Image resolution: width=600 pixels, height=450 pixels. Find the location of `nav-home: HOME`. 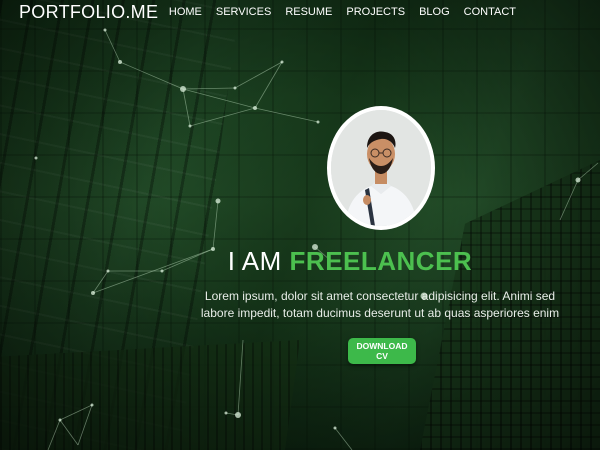

nav-home: HOME is located at coordinates (185, 12).